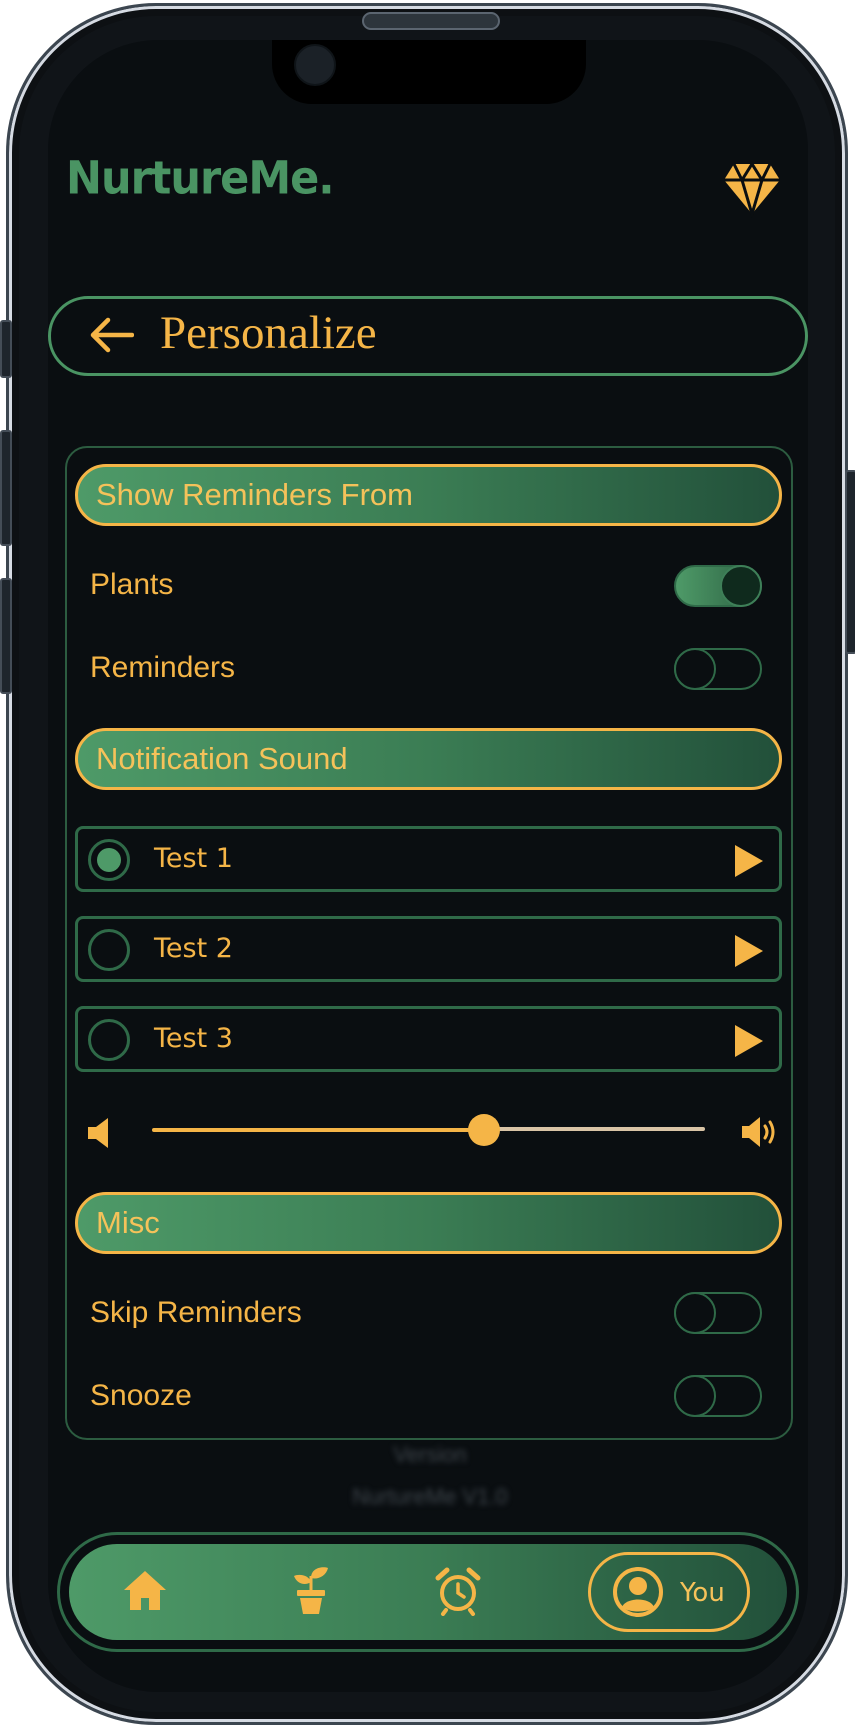  I want to click on volume-up-button, so click(6, 488).